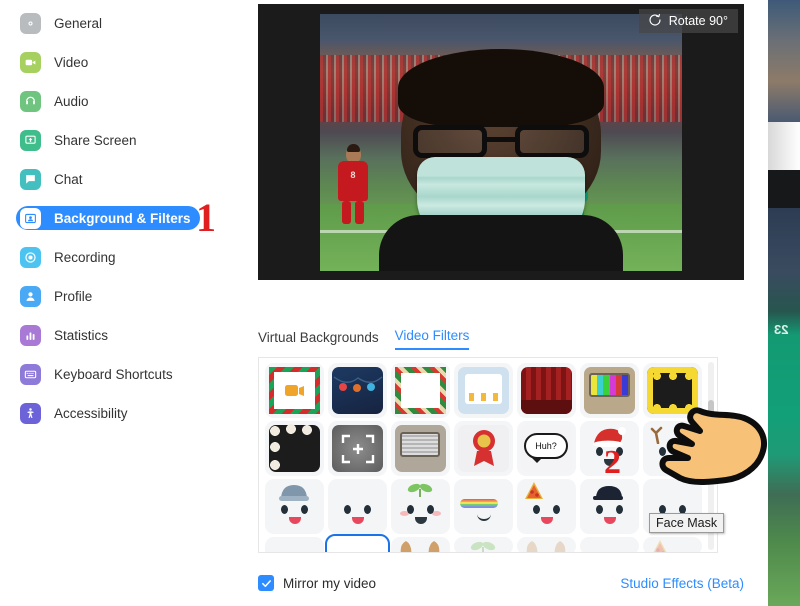 The height and width of the screenshot is (606, 800). What do you see at coordinates (206, 217) in the screenshot?
I see `annotation-marker-1: 1` at bounding box center [206, 217].